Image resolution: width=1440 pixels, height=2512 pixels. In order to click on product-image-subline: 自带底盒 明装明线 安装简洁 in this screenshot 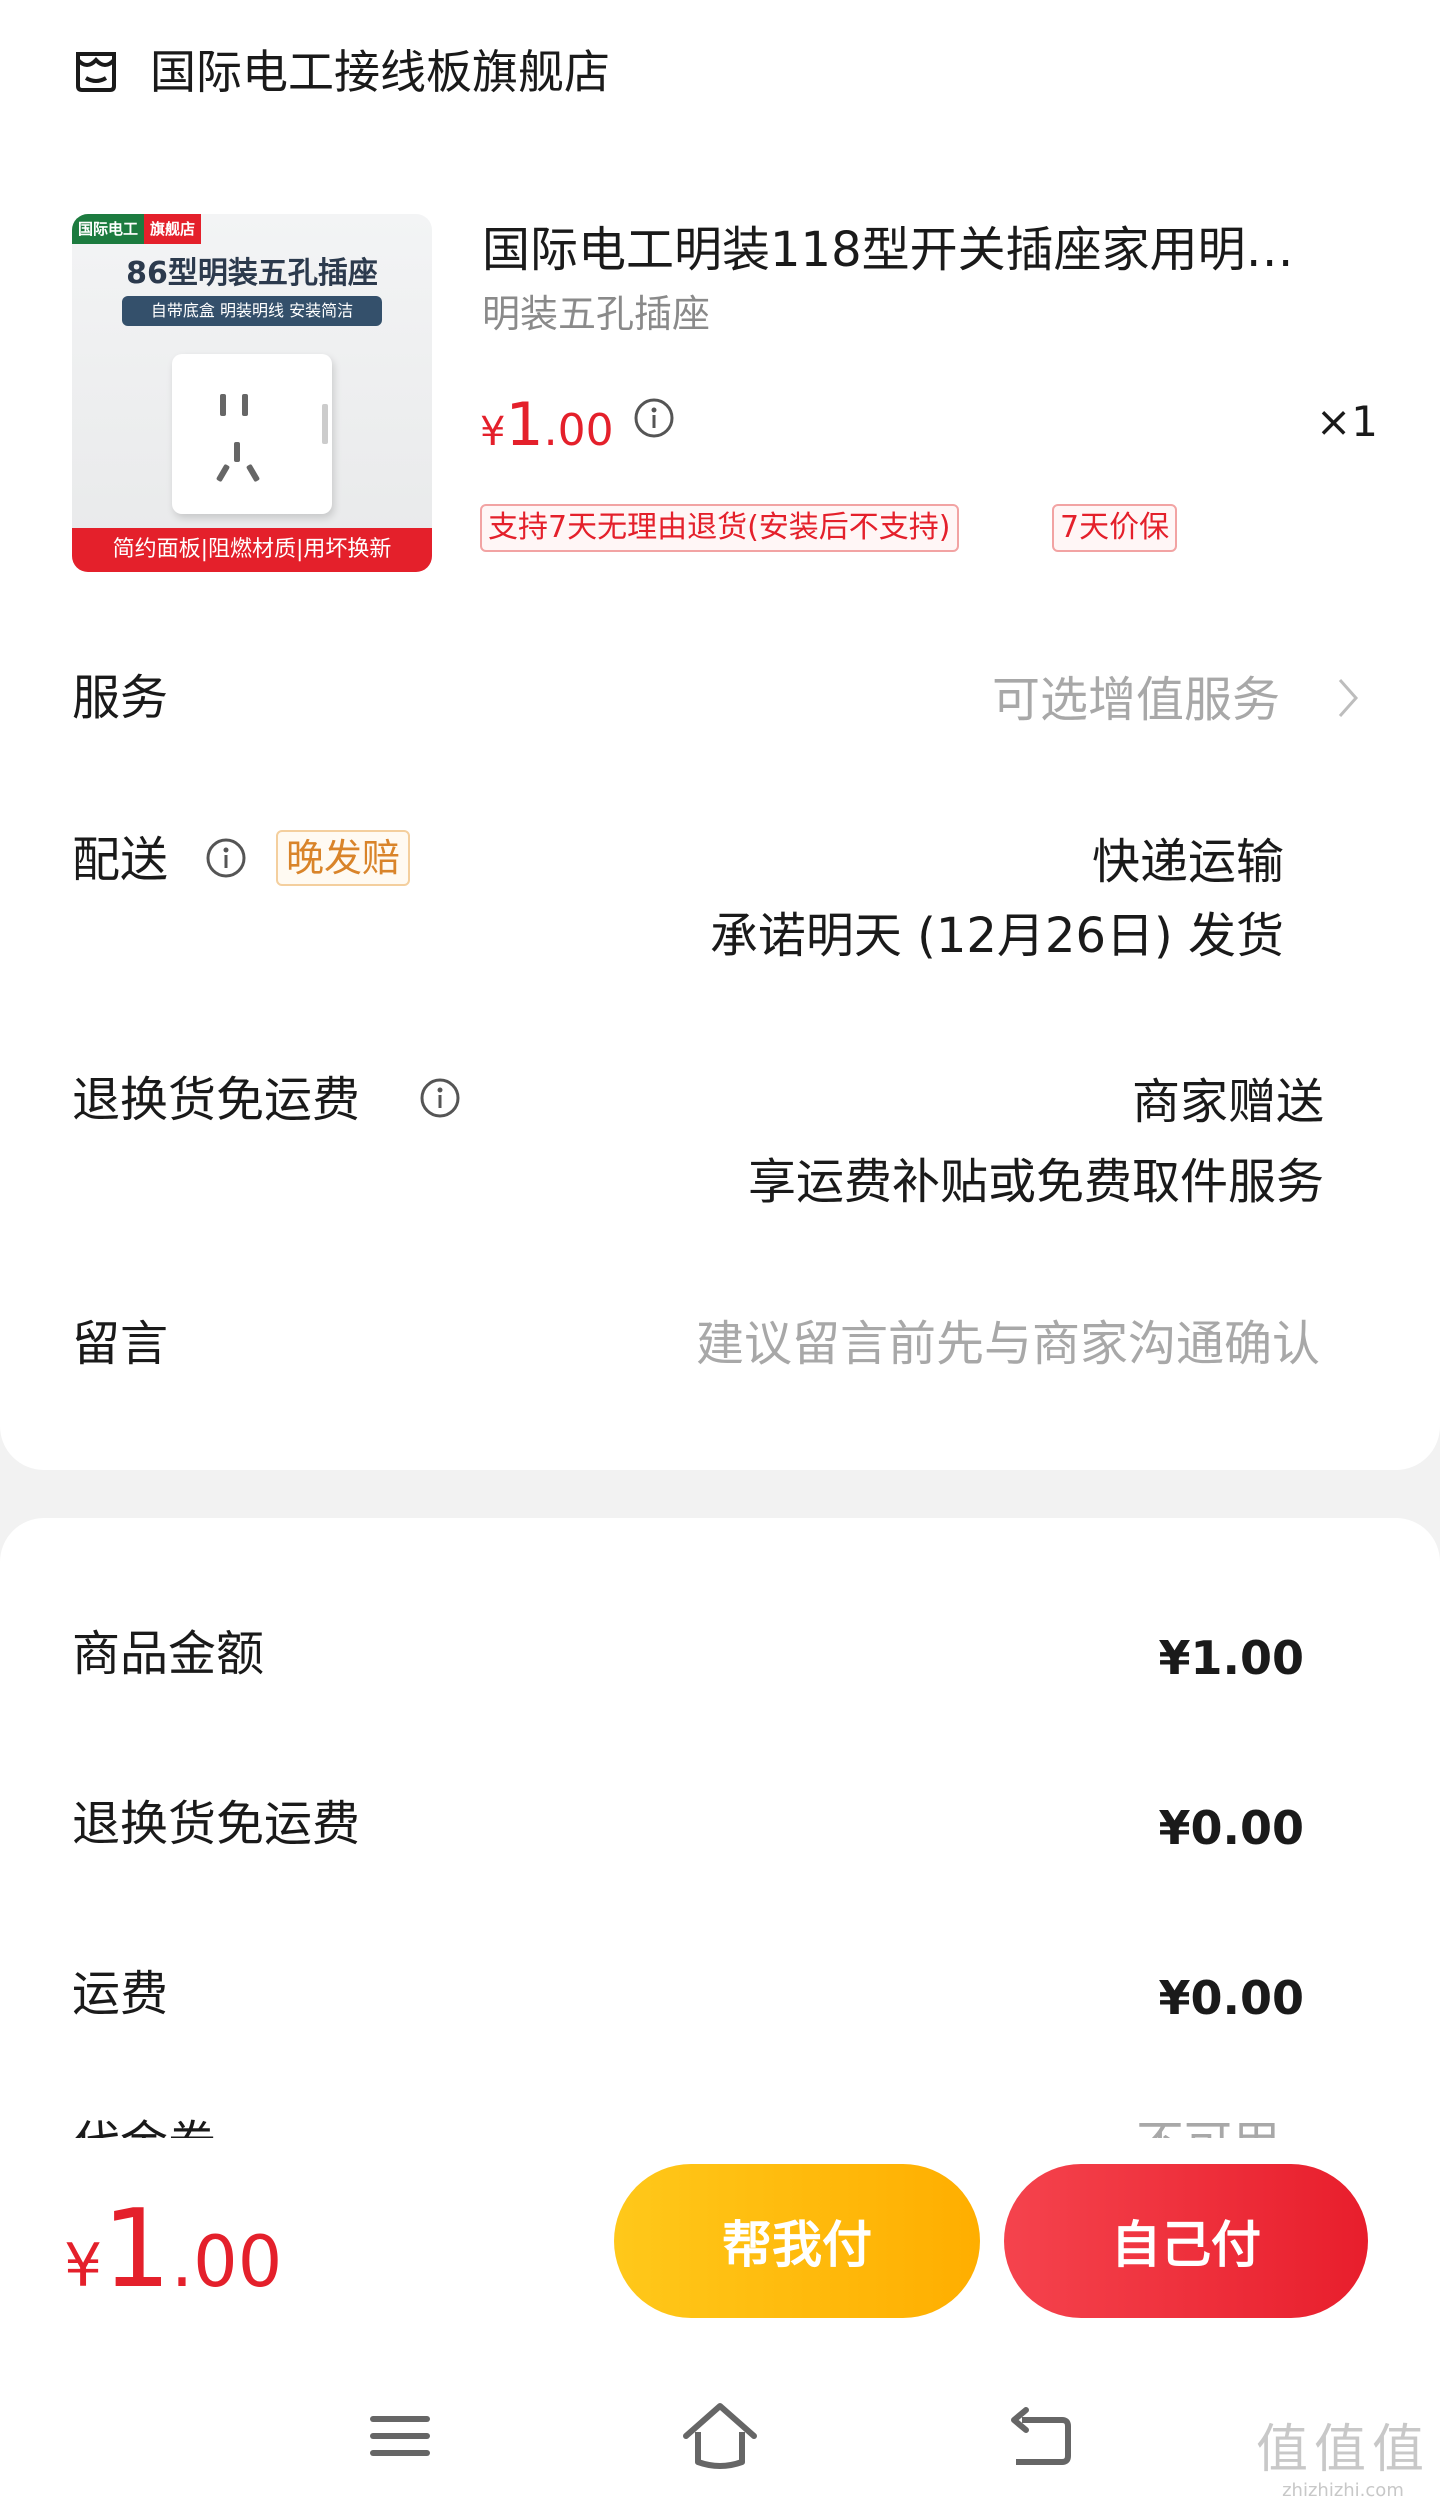, I will do `click(252, 311)`.